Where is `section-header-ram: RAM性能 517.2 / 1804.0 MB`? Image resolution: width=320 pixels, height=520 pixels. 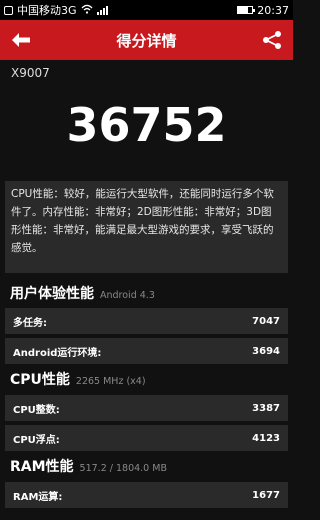
section-header-ram: RAM性能 517.2 / 1804.0 MB is located at coordinates (146, 467).